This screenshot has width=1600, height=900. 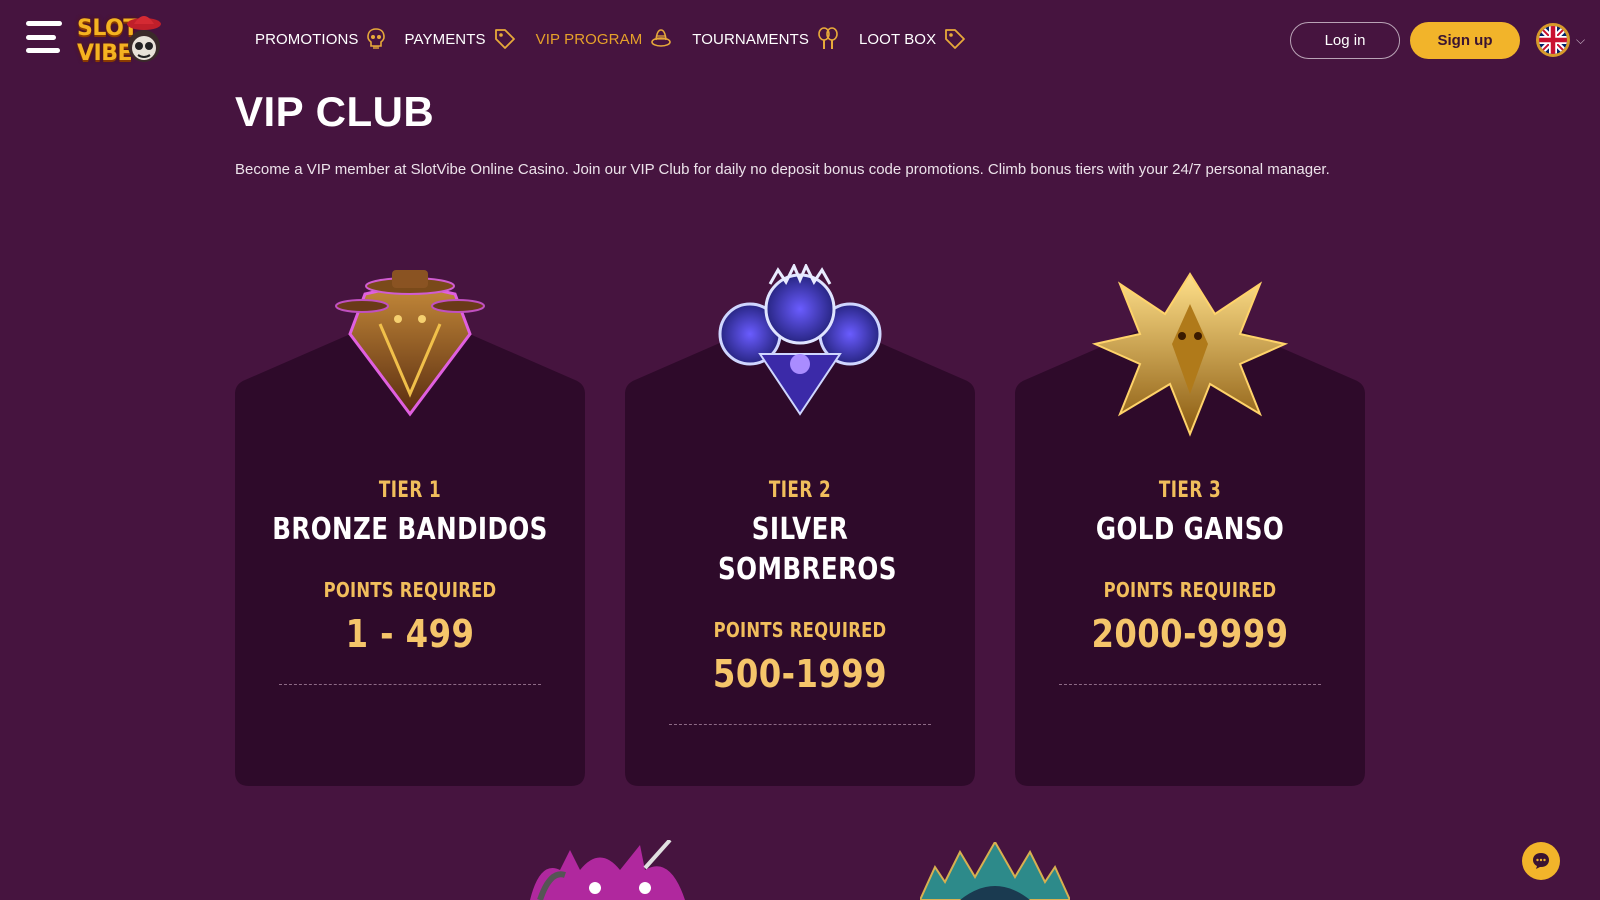 I want to click on points-value: 1 - 499, so click(x=410, y=634).